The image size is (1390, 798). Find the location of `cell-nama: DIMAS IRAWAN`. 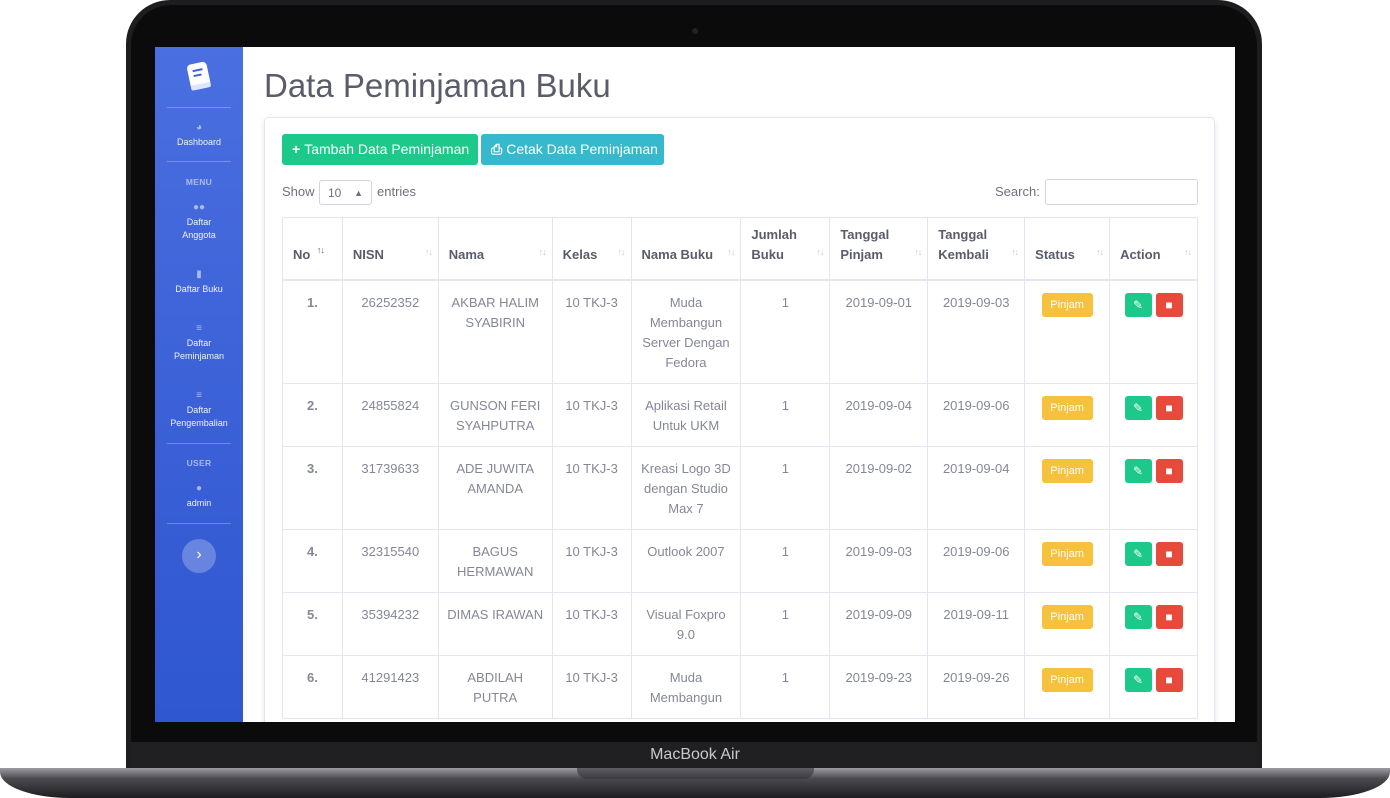

cell-nama: DIMAS IRAWAN is located at coordinates (495, 623).